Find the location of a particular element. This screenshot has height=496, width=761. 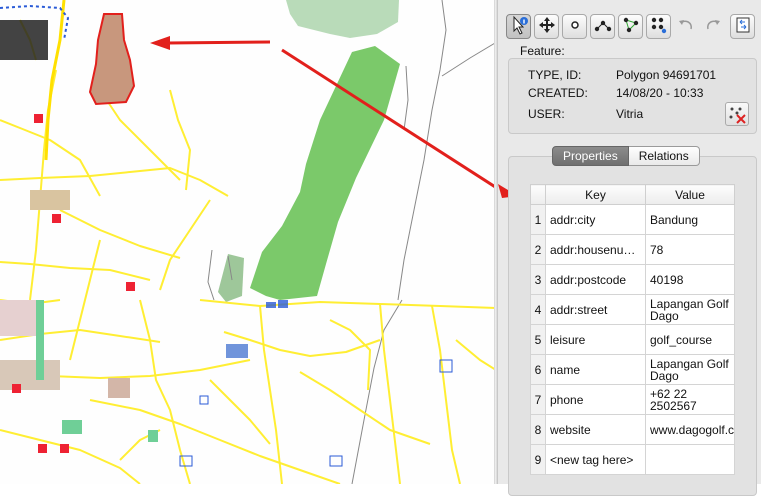

tag-value-cell: 40198 is located at coordinates (690, 279).